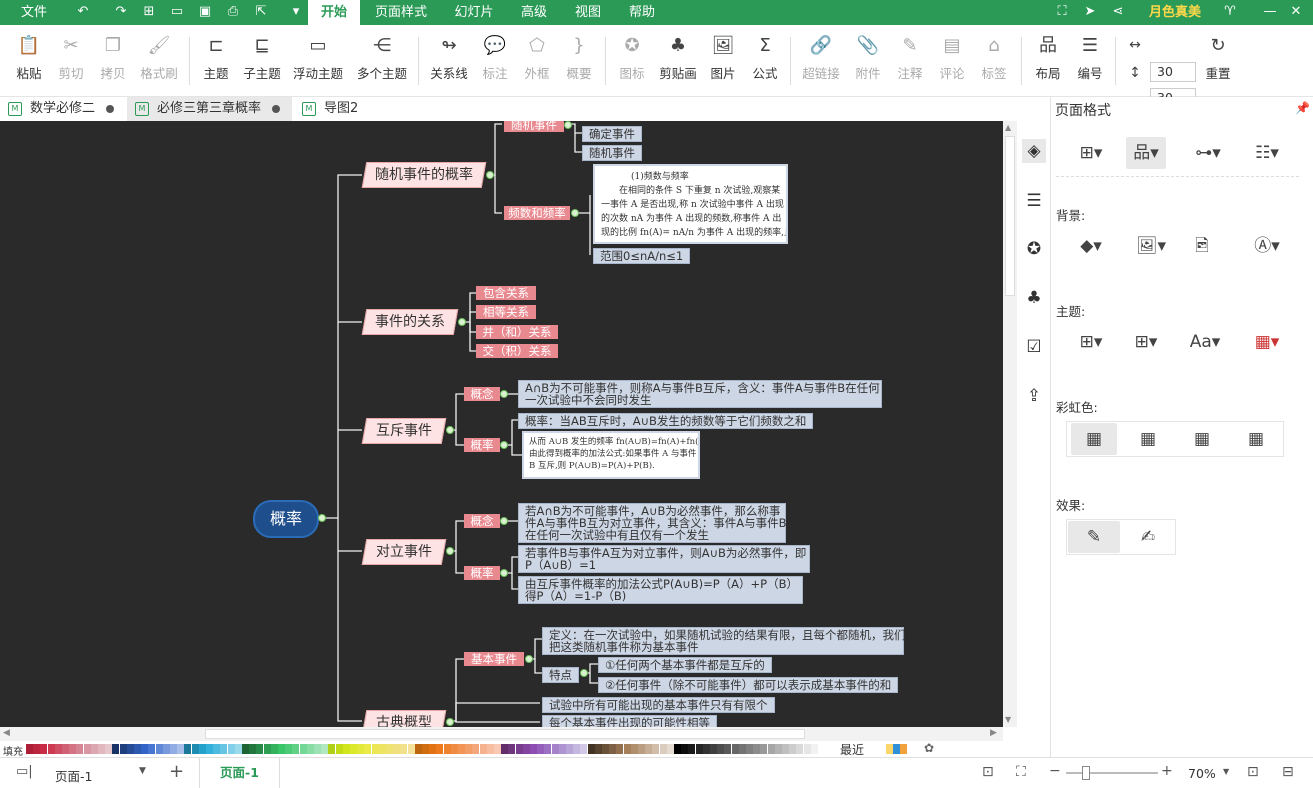  Describe the element at coordinates (517, 332) in the screenshot. I see `subtopic-union: 并（和）关系` at that location.